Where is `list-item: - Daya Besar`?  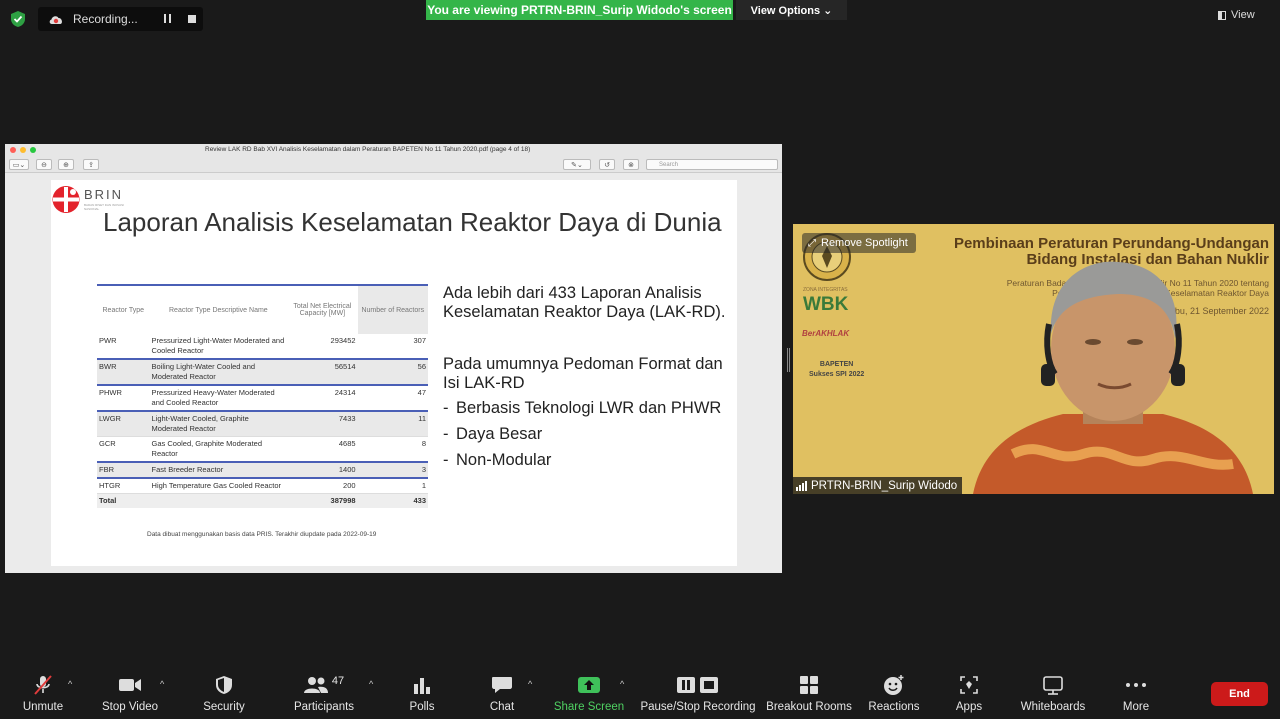 list-item: - Daya Besar is located at coordinates (493, 434).